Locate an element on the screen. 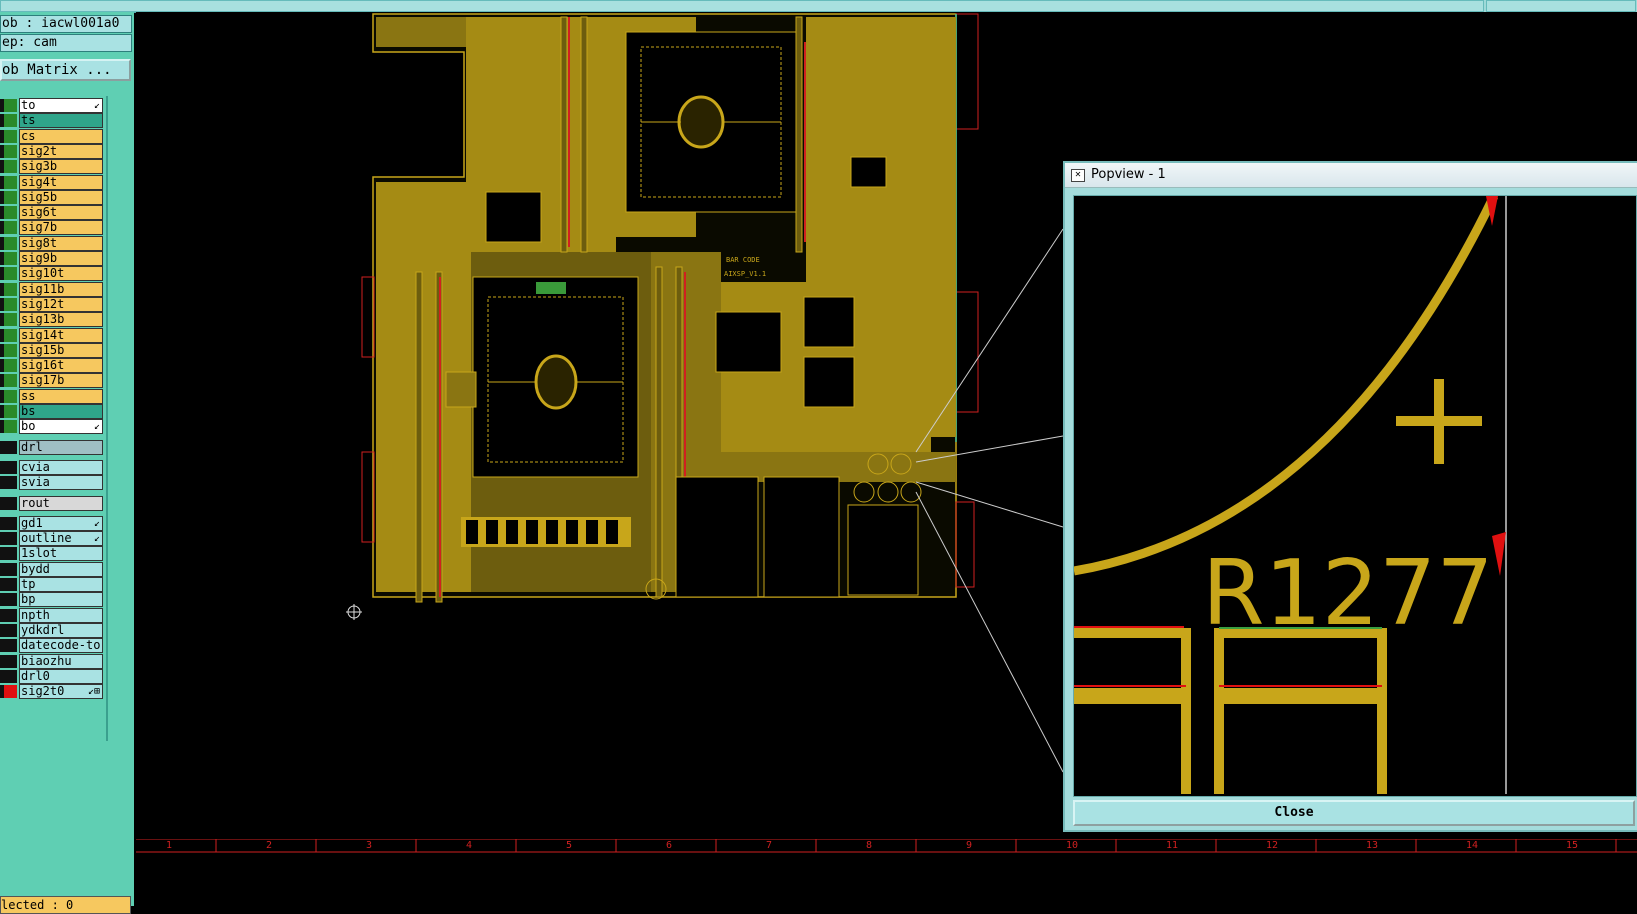 This screenshot has width=1637, height=914. layer-row-rout: rout is located at coordinates (52, 503).